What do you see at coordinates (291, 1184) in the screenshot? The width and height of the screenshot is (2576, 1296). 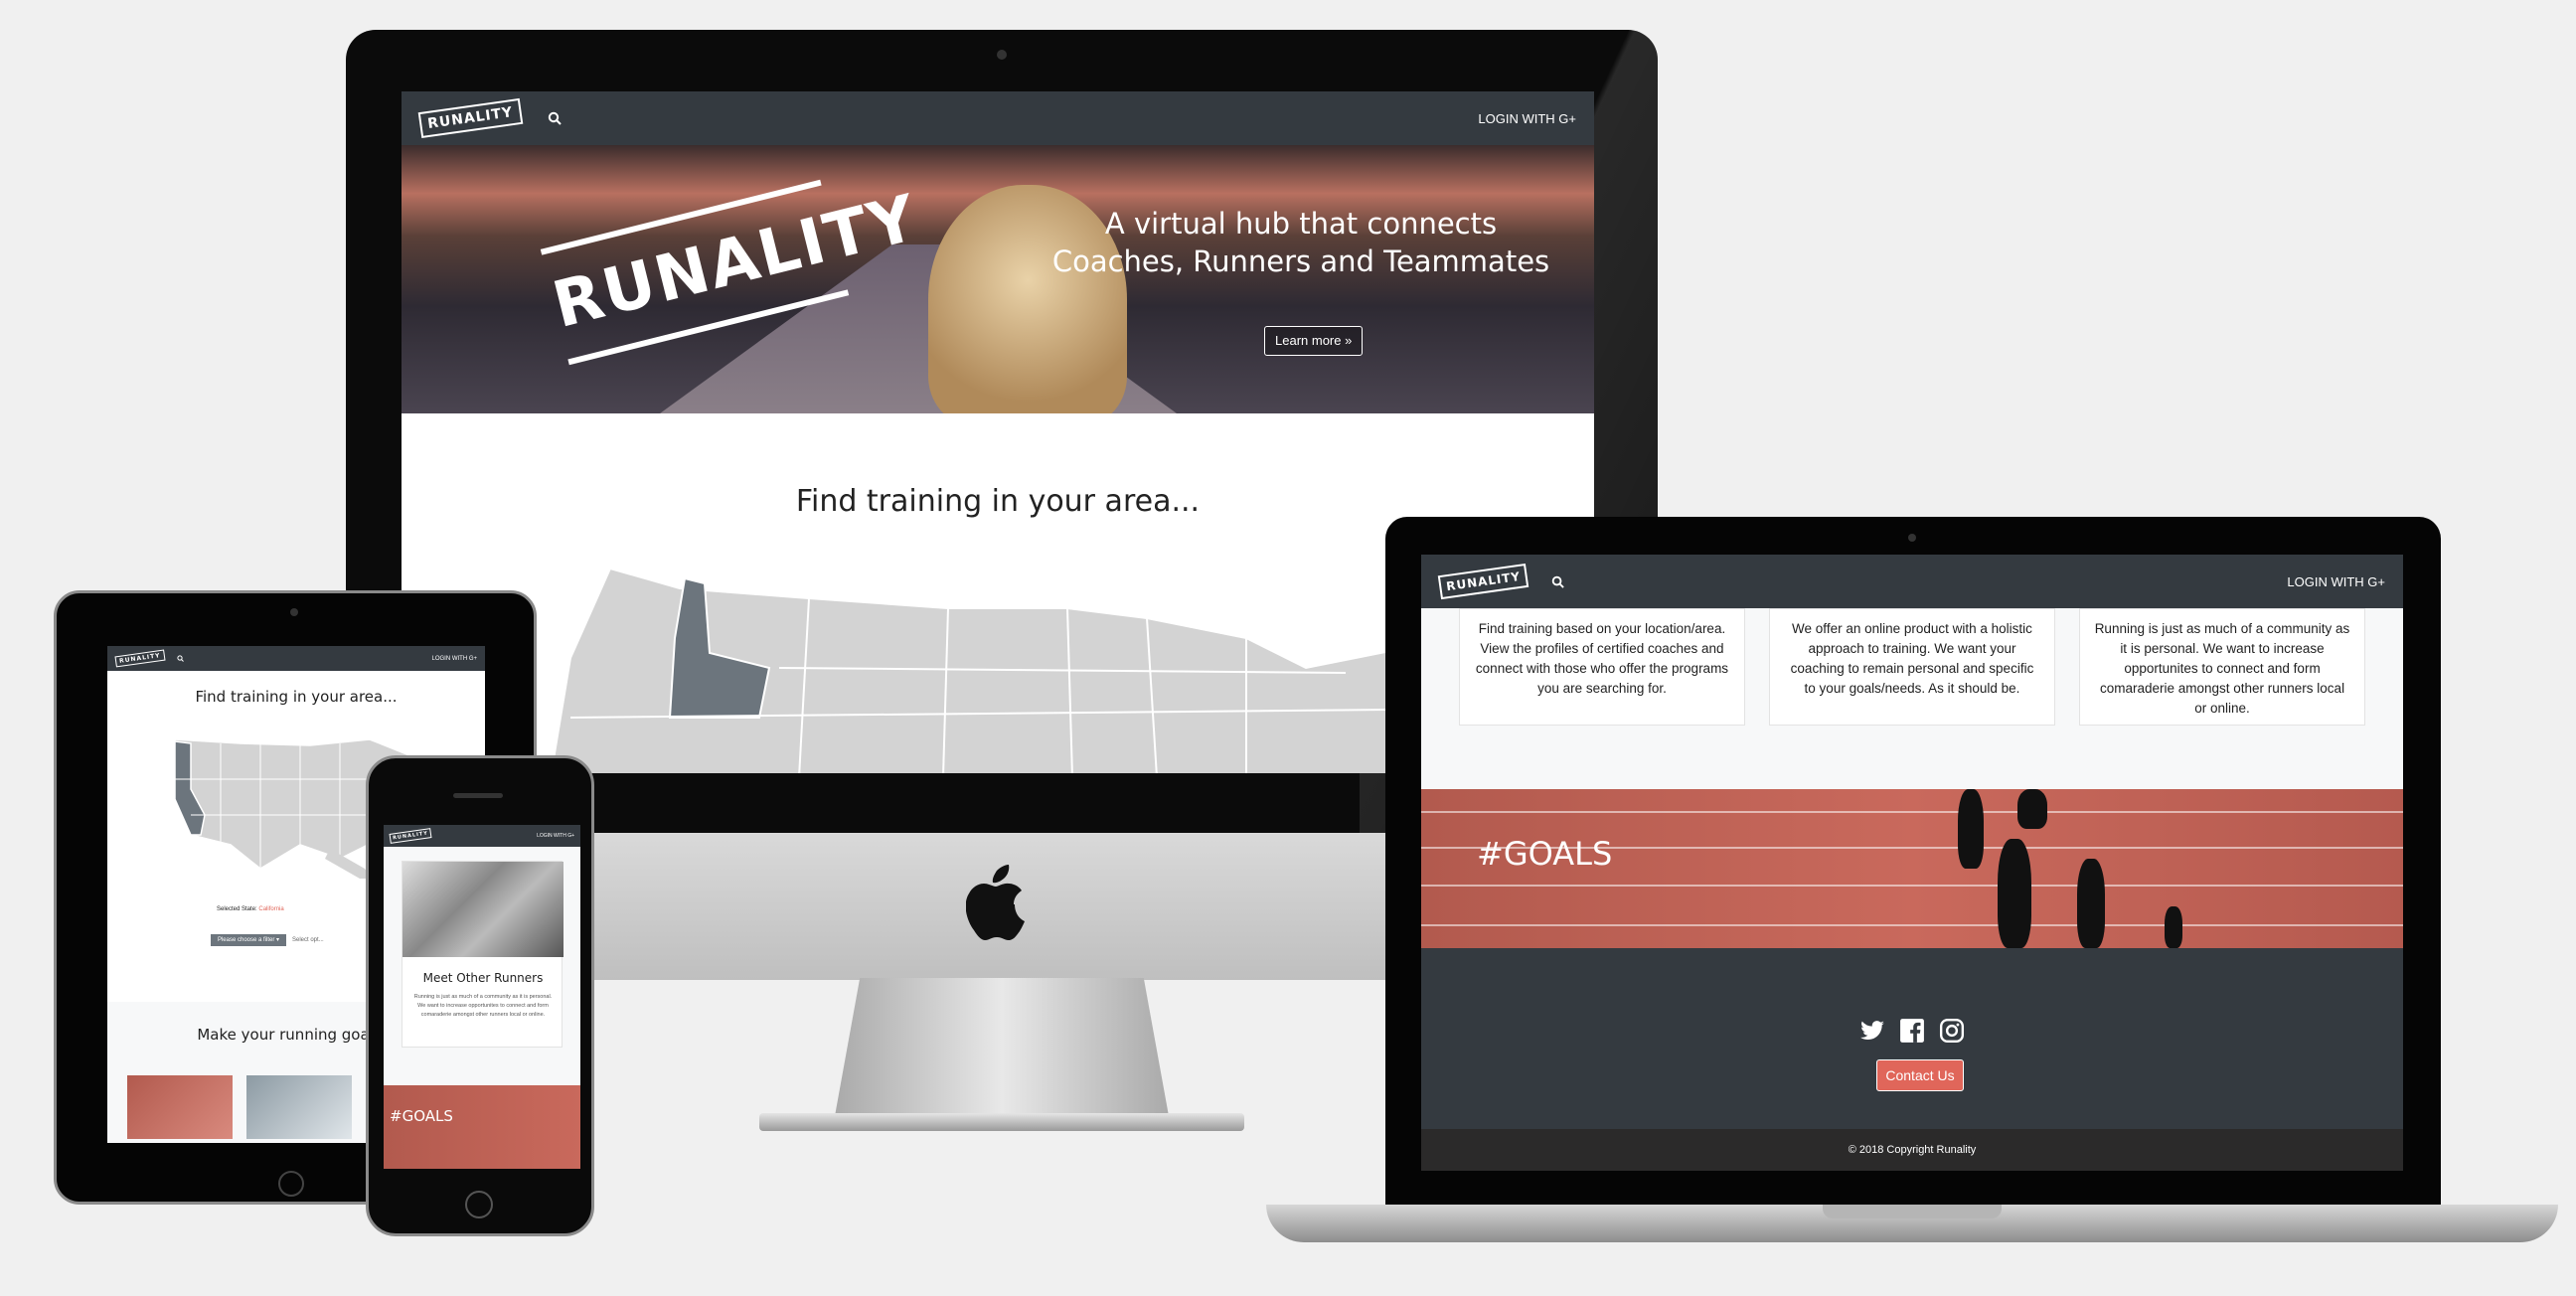 I see `tablet-home-button` at bounding box center [291, 1184].